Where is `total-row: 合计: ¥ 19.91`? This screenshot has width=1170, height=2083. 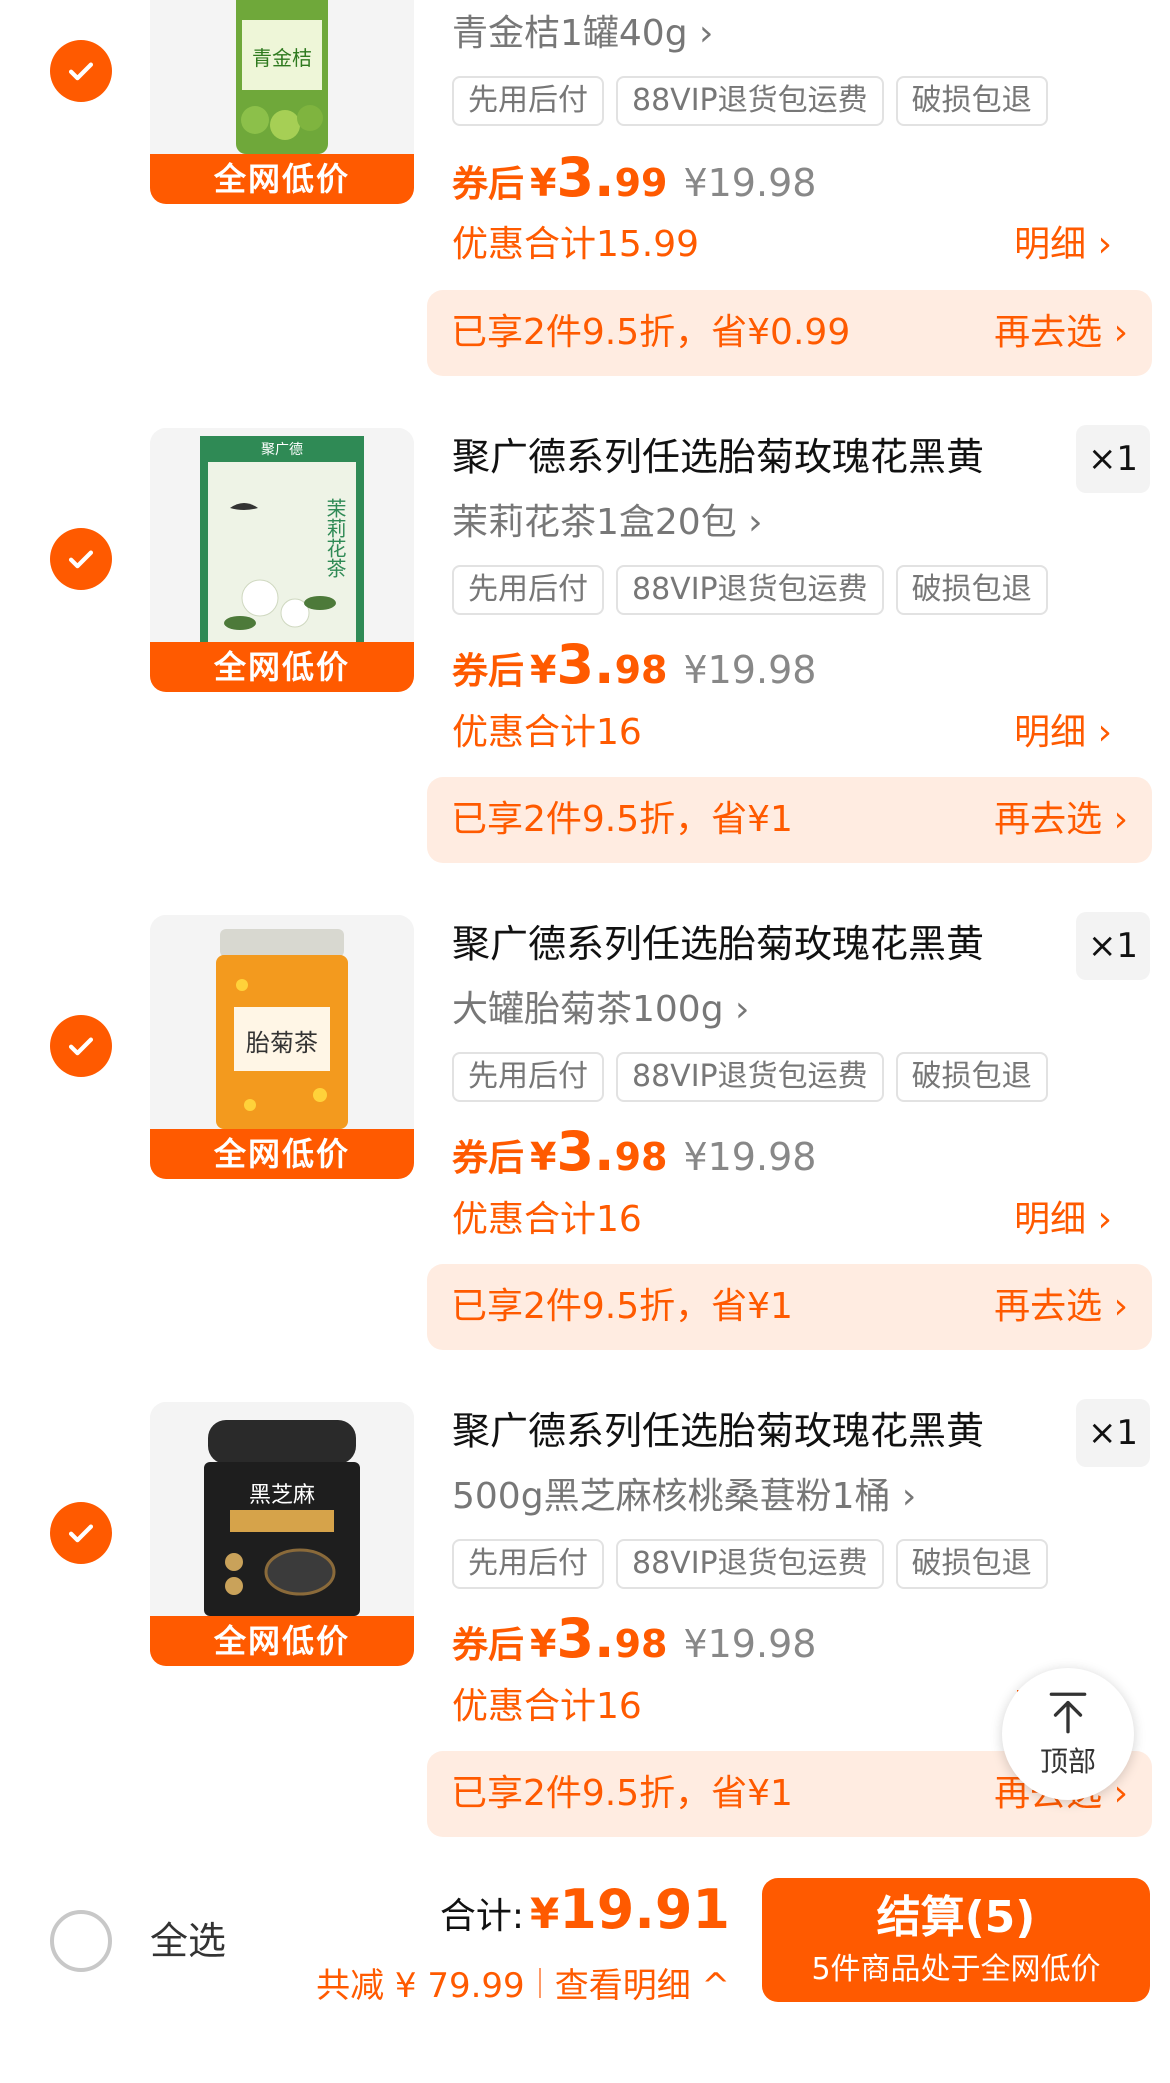
total-row: 合计: ¥ 19.91 is located at coordinates (585, 1909).